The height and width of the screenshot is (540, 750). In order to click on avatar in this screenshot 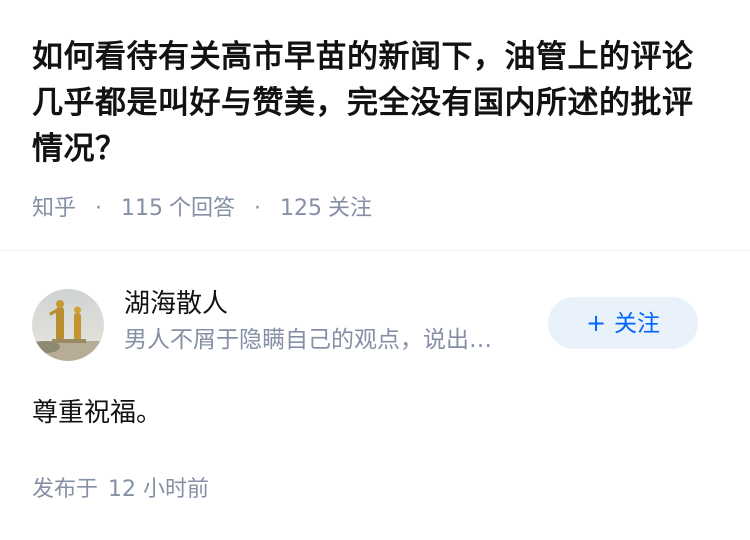, I will do `click(68, 325)`.